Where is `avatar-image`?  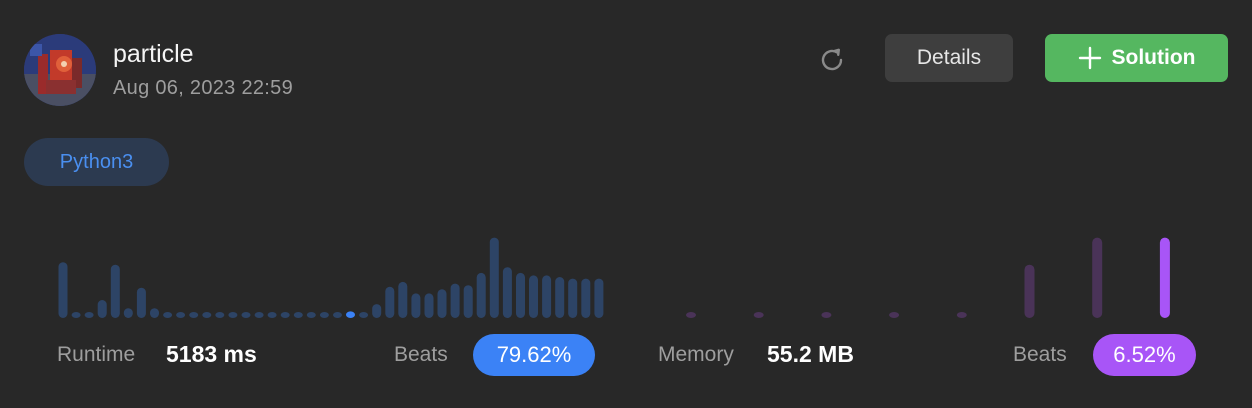 avatar-image is located at coordinates (60, 70).